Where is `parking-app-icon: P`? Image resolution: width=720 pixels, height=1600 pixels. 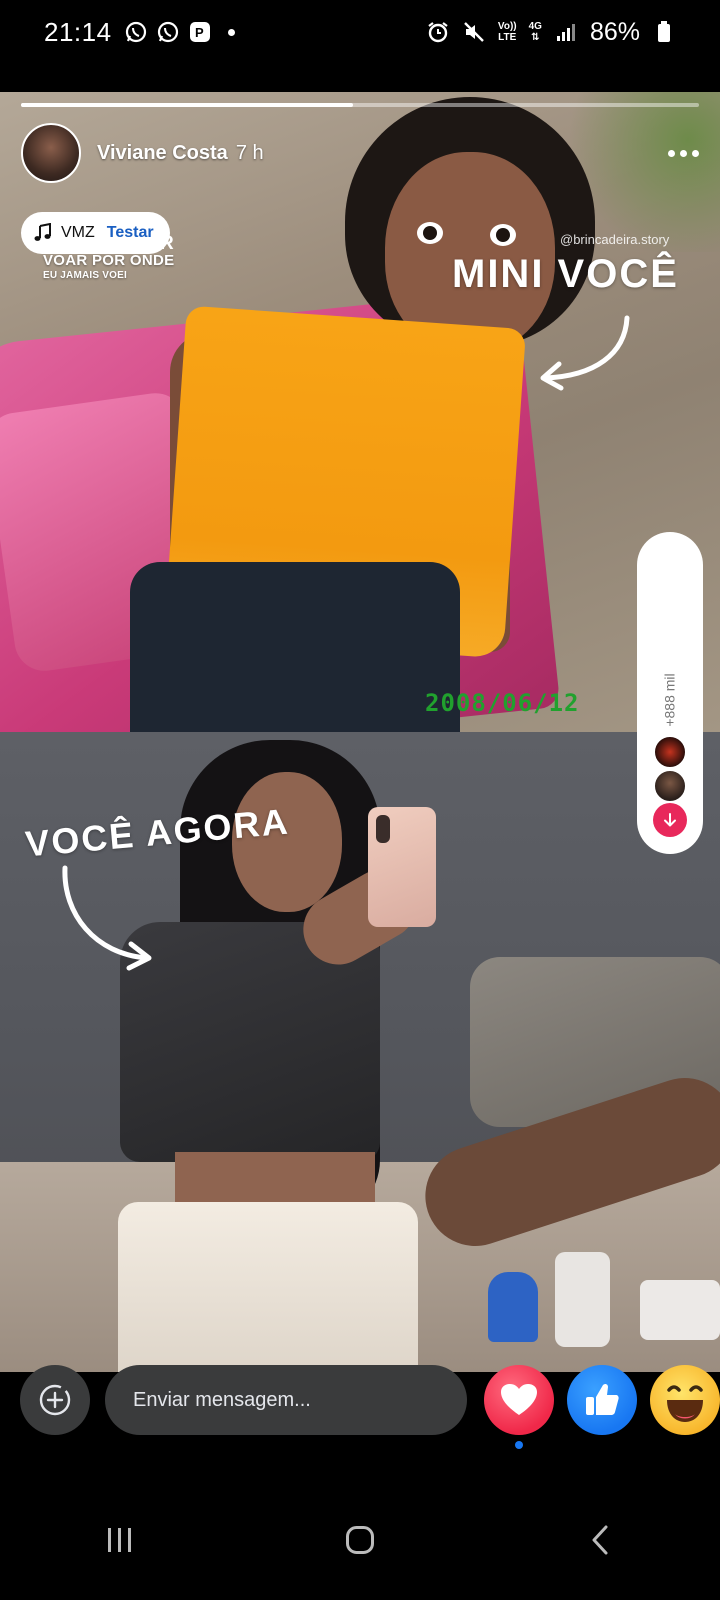
parking-app-icon: P is located at coordinates (200, 32).